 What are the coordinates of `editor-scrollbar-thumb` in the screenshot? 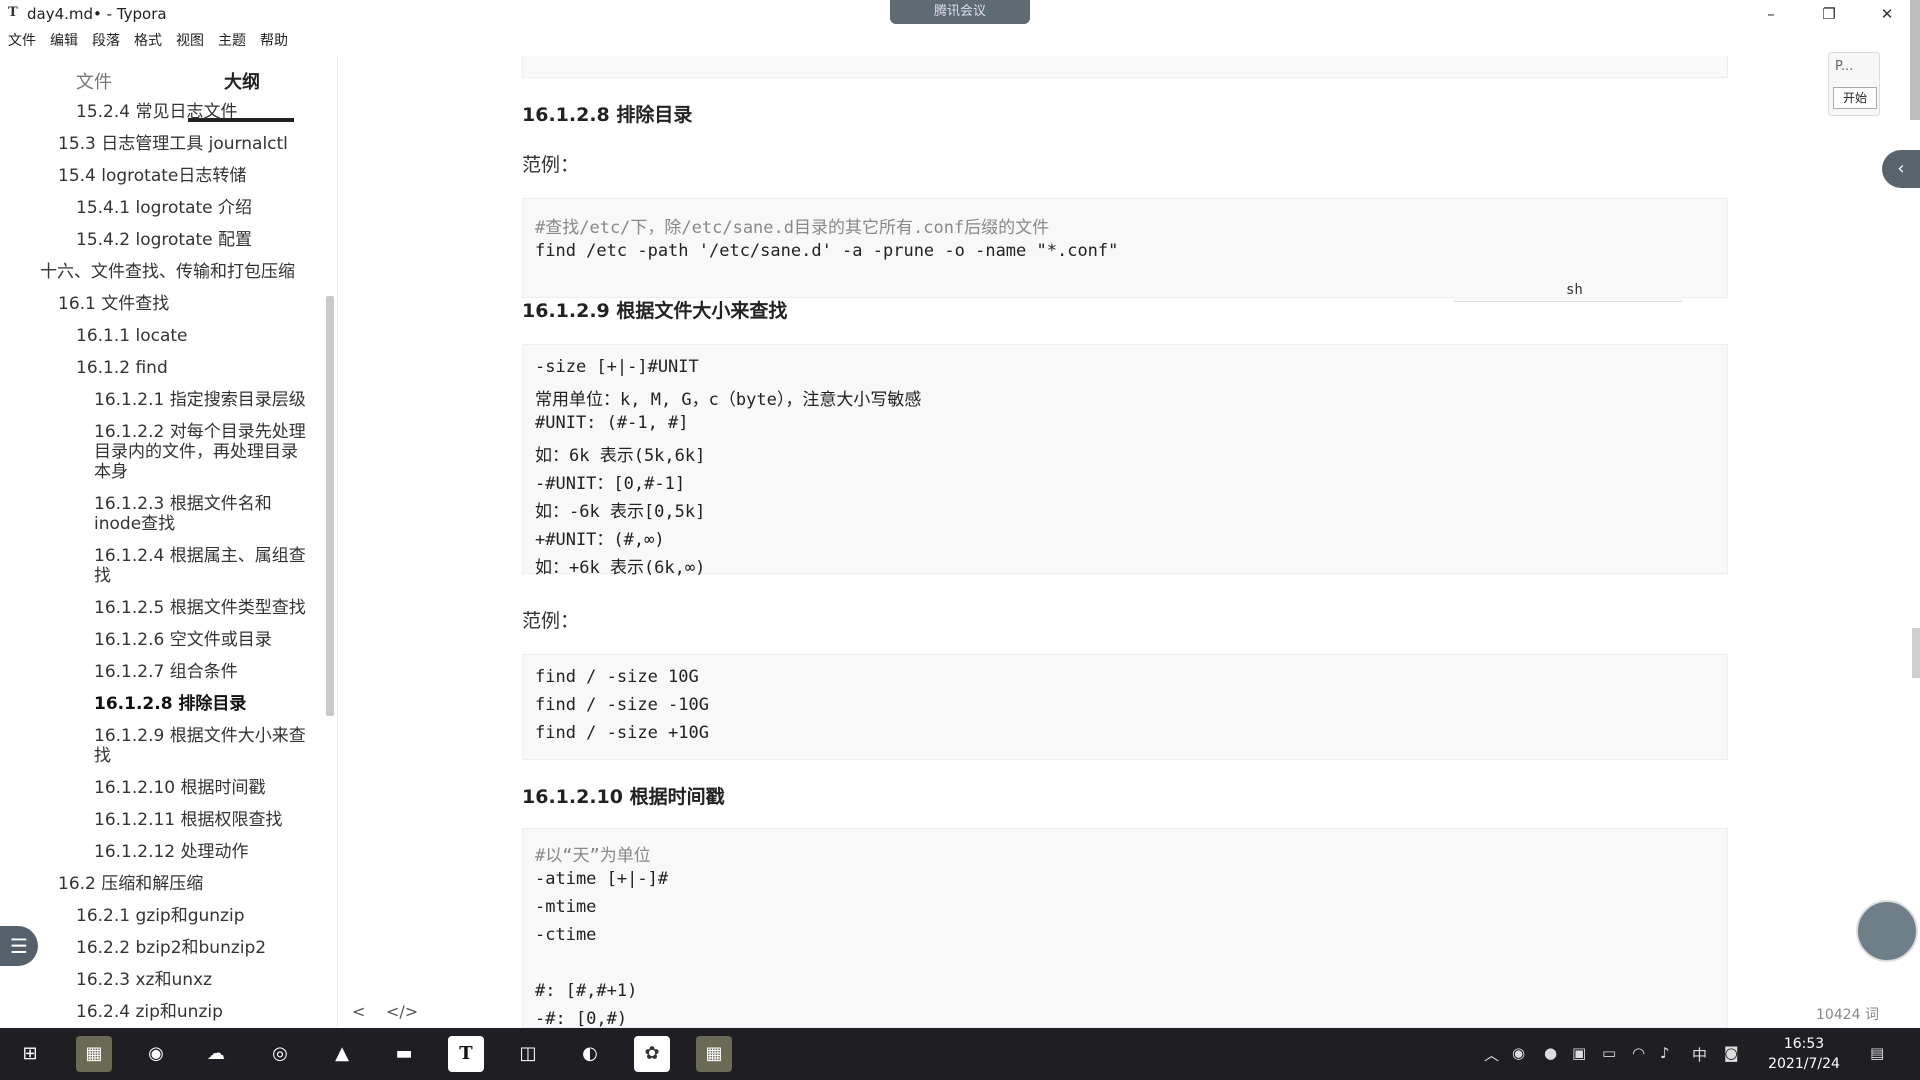 It's located at (1916, 653).